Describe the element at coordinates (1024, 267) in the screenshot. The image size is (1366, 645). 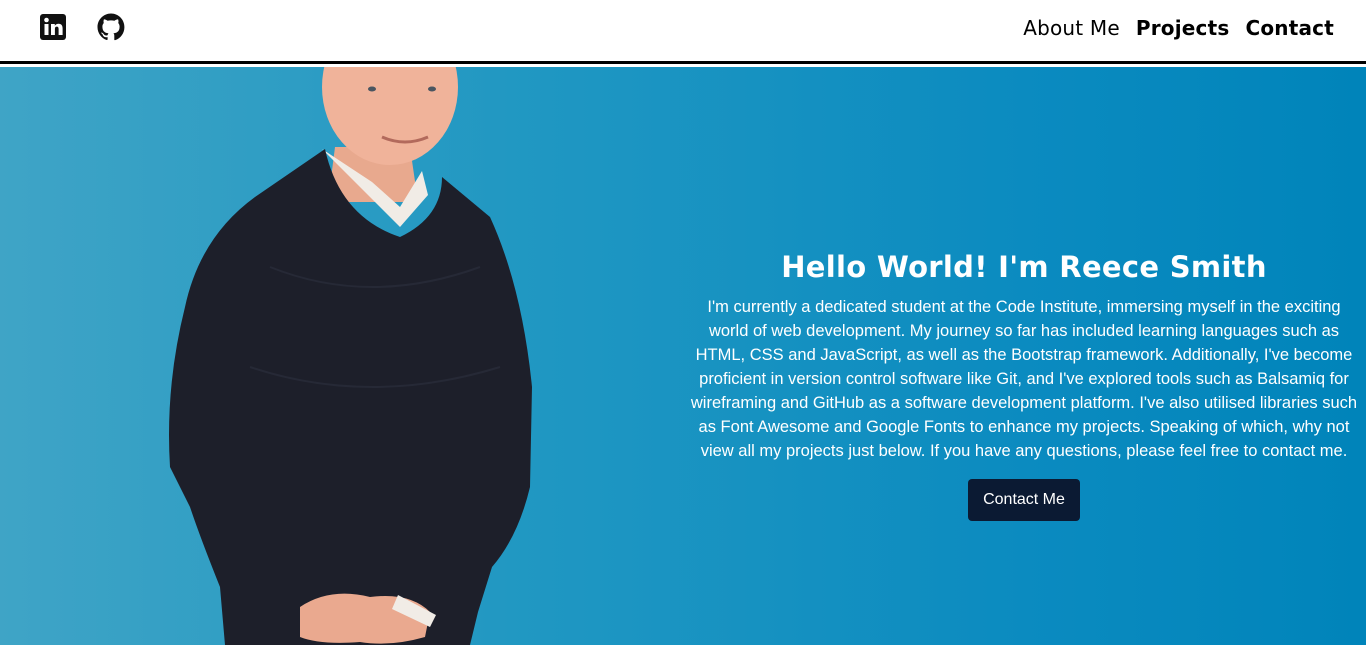
I see `hero-heading: Hello World! I'm Reece Smith` at that location.